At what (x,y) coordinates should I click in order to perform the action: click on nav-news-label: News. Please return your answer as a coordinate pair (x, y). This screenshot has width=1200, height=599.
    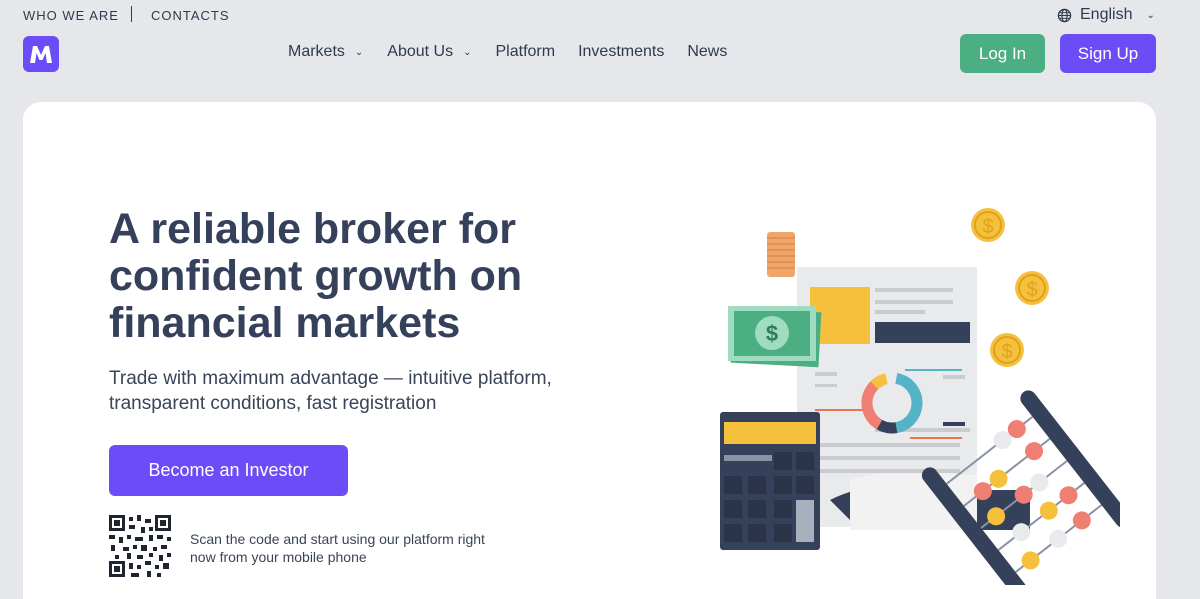
    Looking at the image, I should click on (707, 51).